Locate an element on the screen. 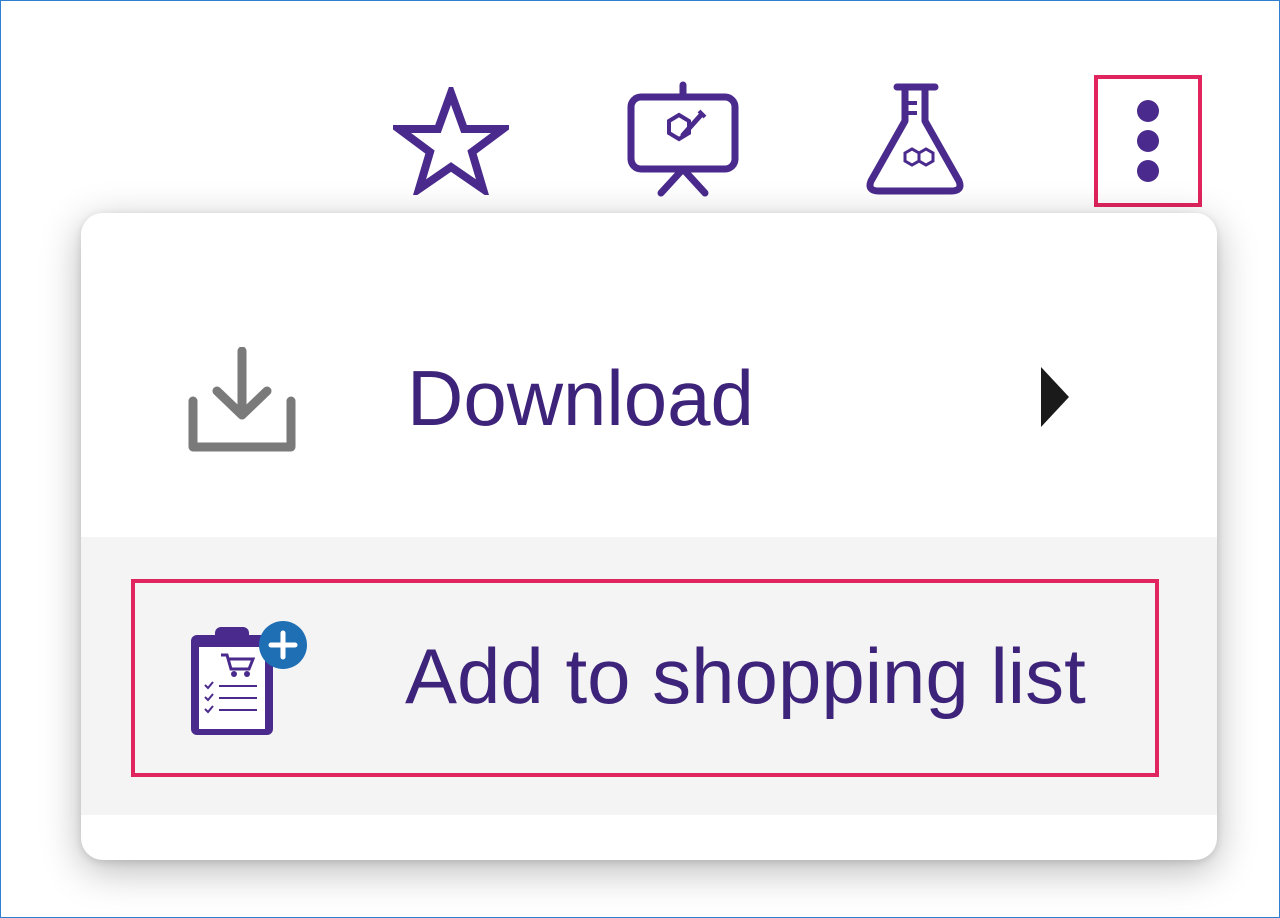  more-options-button is located at coordinates (1148, 141).